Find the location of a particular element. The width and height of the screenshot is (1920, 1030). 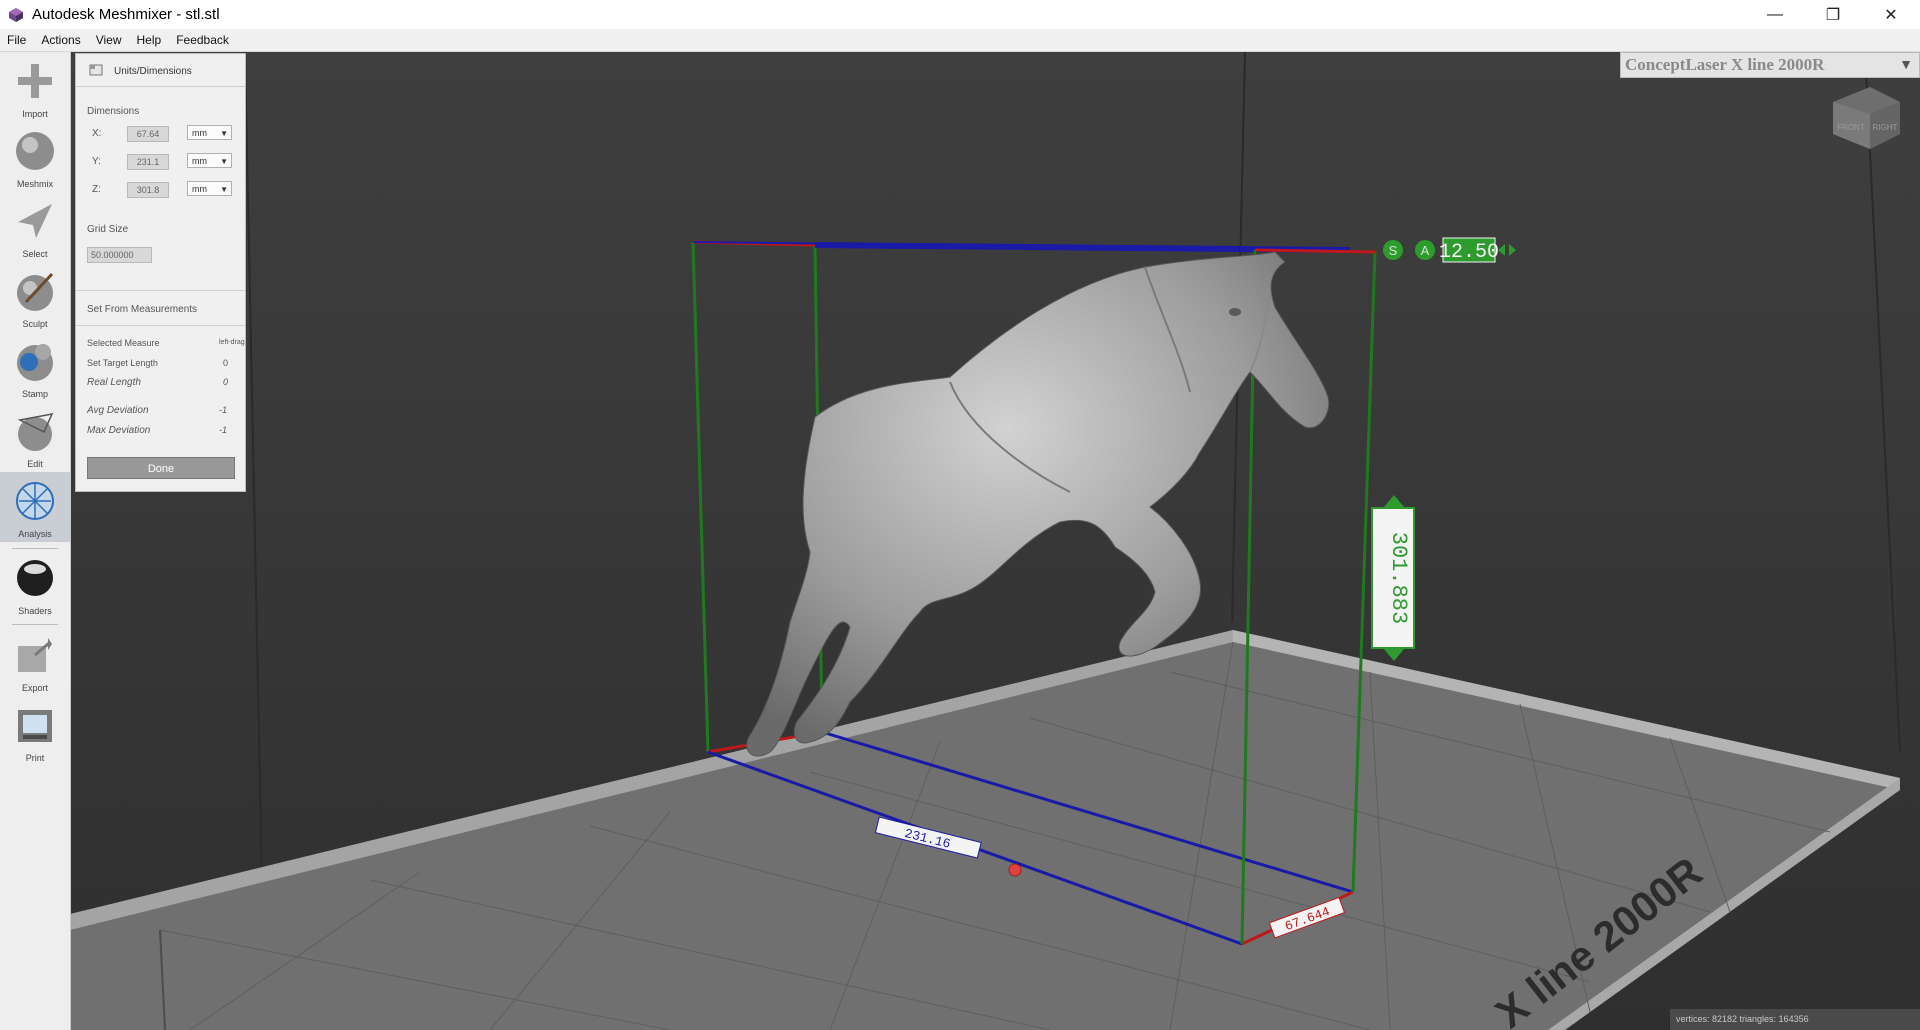

grid-size-heading: Grid Size is located at coordinates (108, 229).